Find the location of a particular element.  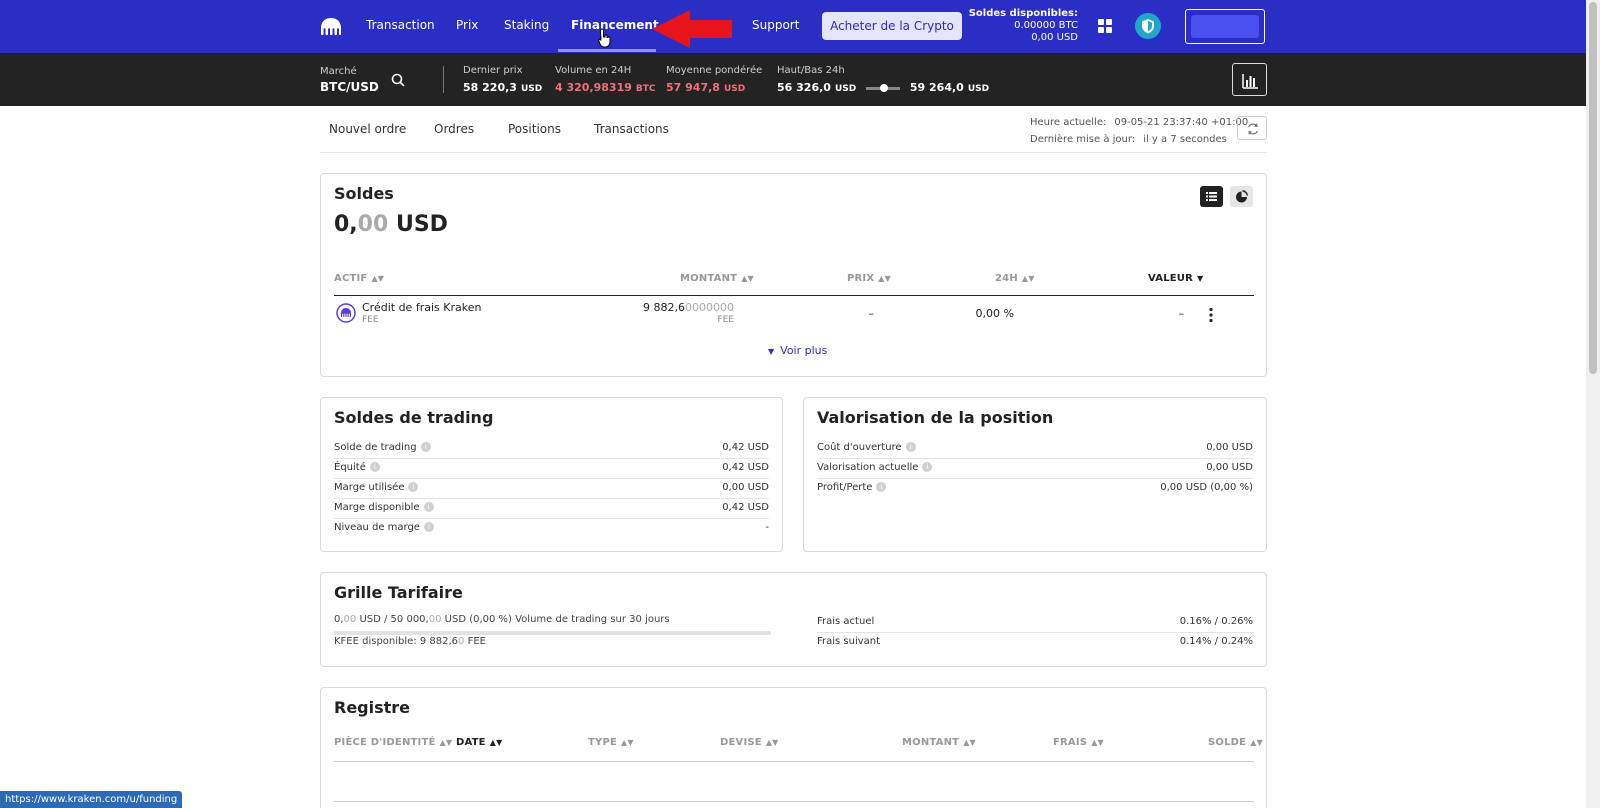

kv-label-text: Coût d'ouverture is located at coordinates (859, 447).